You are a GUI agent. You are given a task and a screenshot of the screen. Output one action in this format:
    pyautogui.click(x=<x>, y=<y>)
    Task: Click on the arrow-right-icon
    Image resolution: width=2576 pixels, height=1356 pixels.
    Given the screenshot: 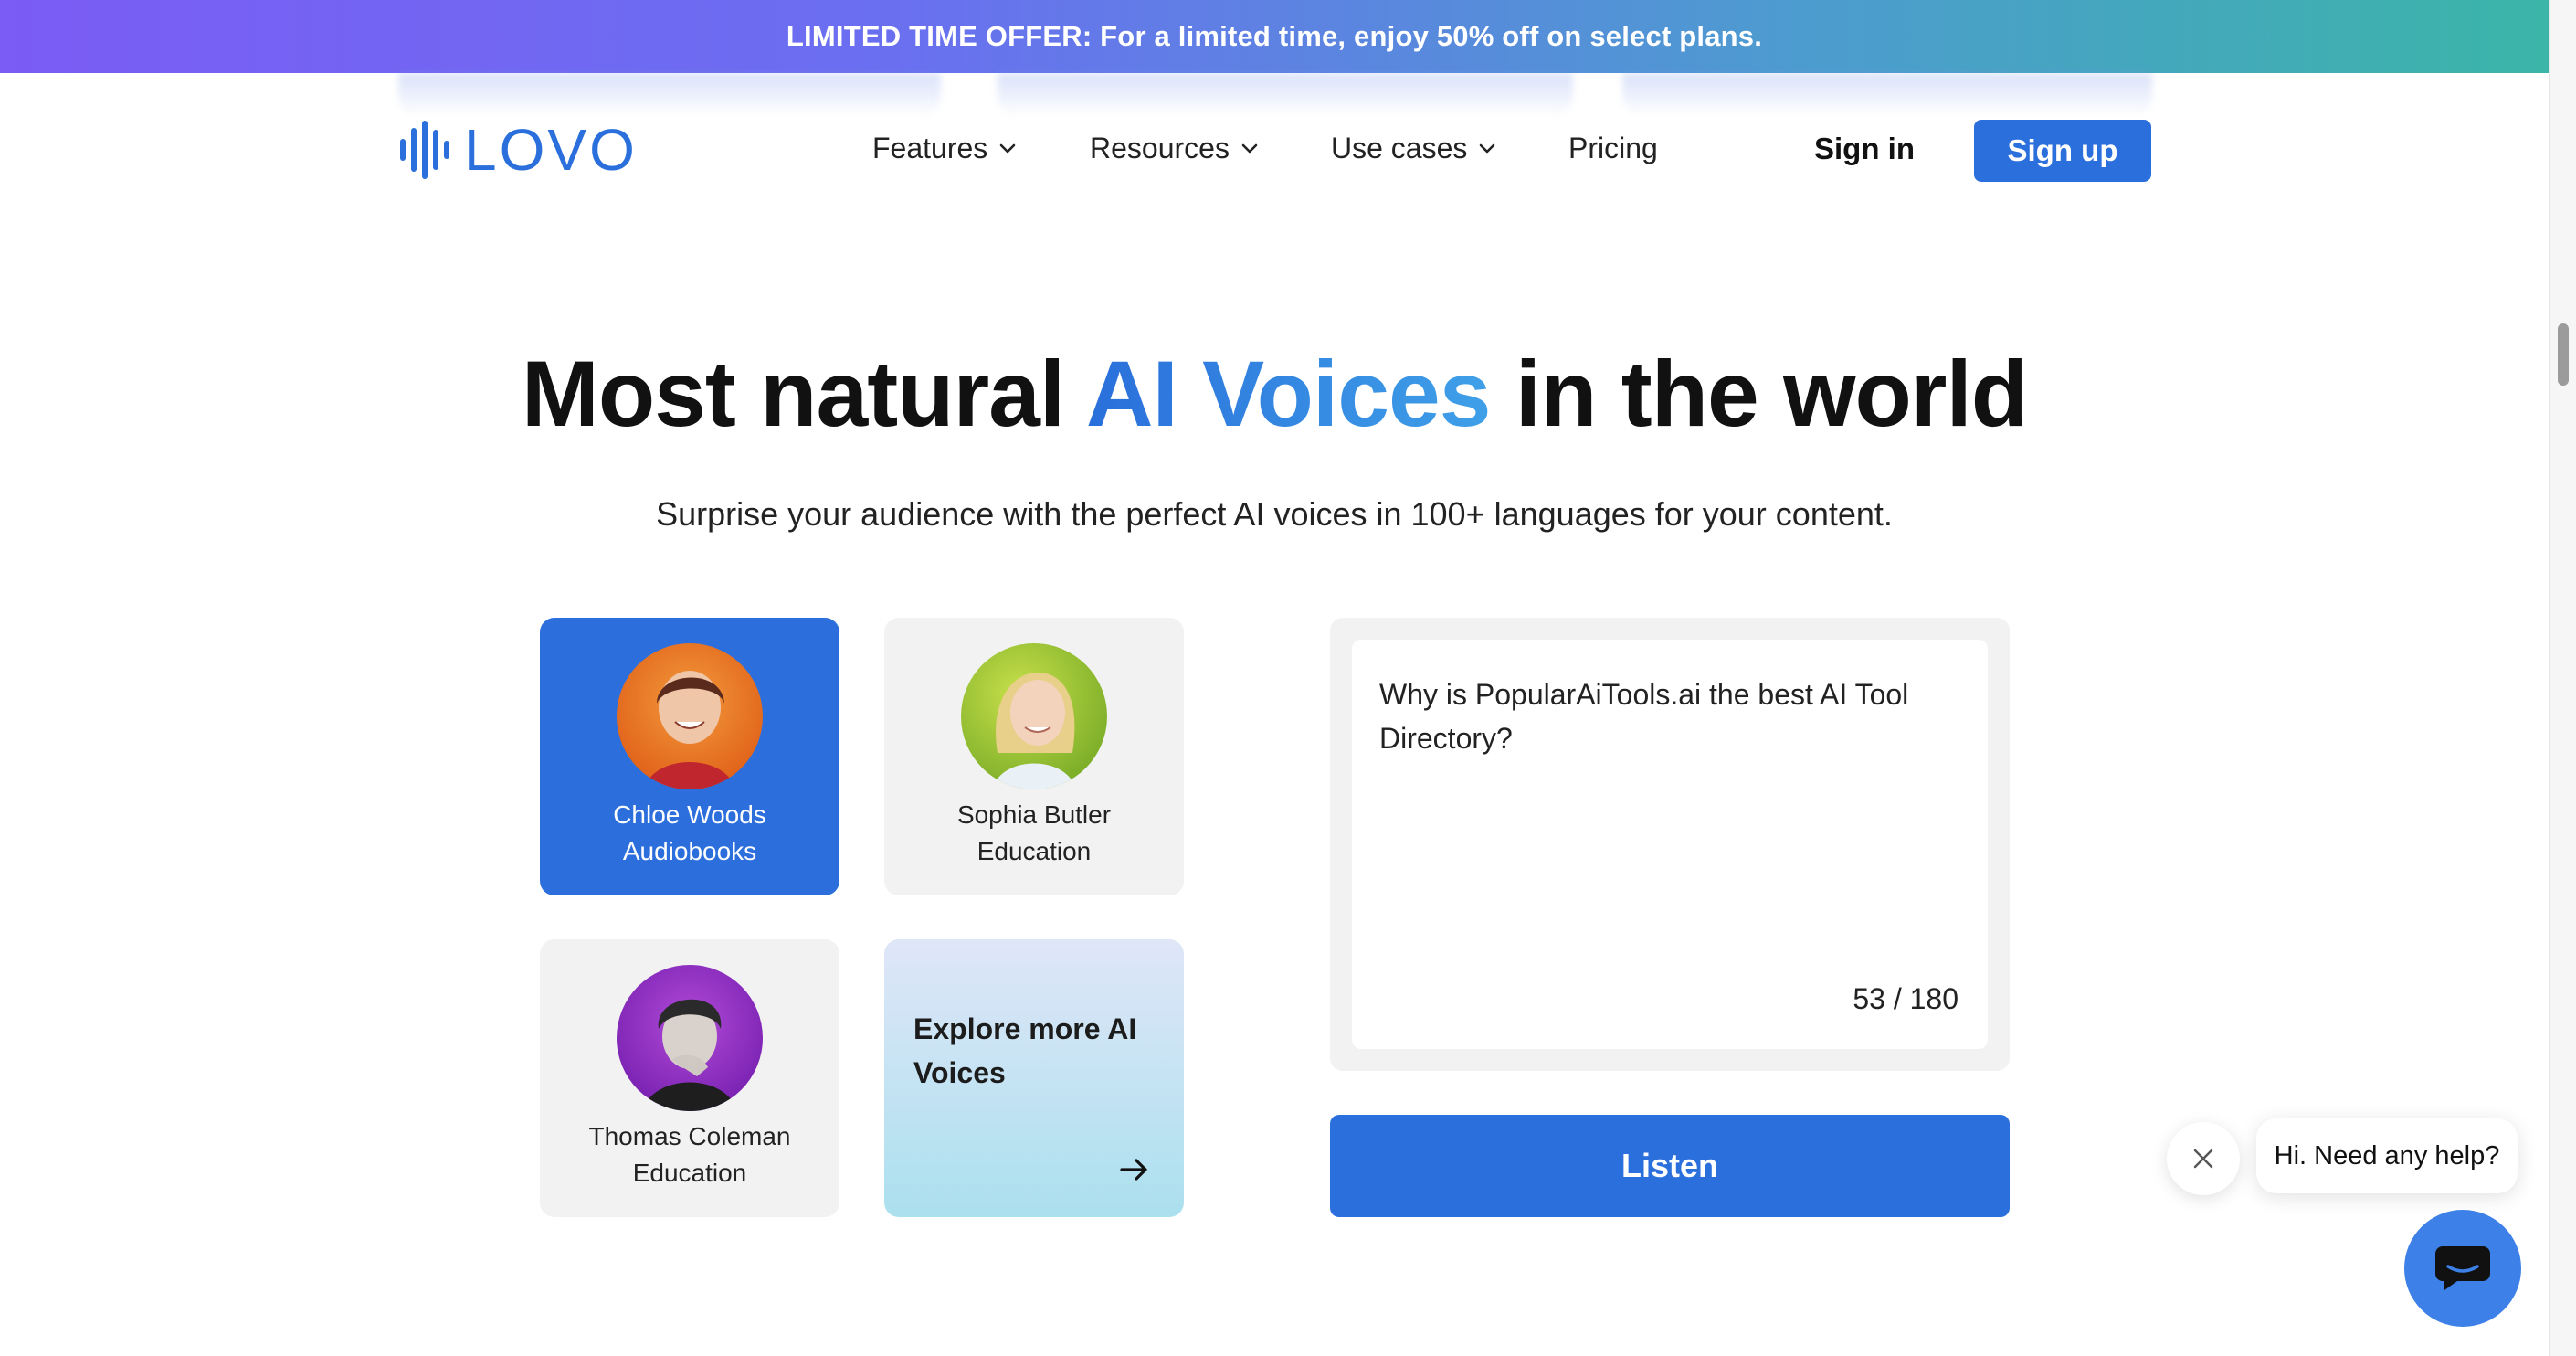 What is the action you would take?
    pyautogui.click(x=1133, y=1170)
    